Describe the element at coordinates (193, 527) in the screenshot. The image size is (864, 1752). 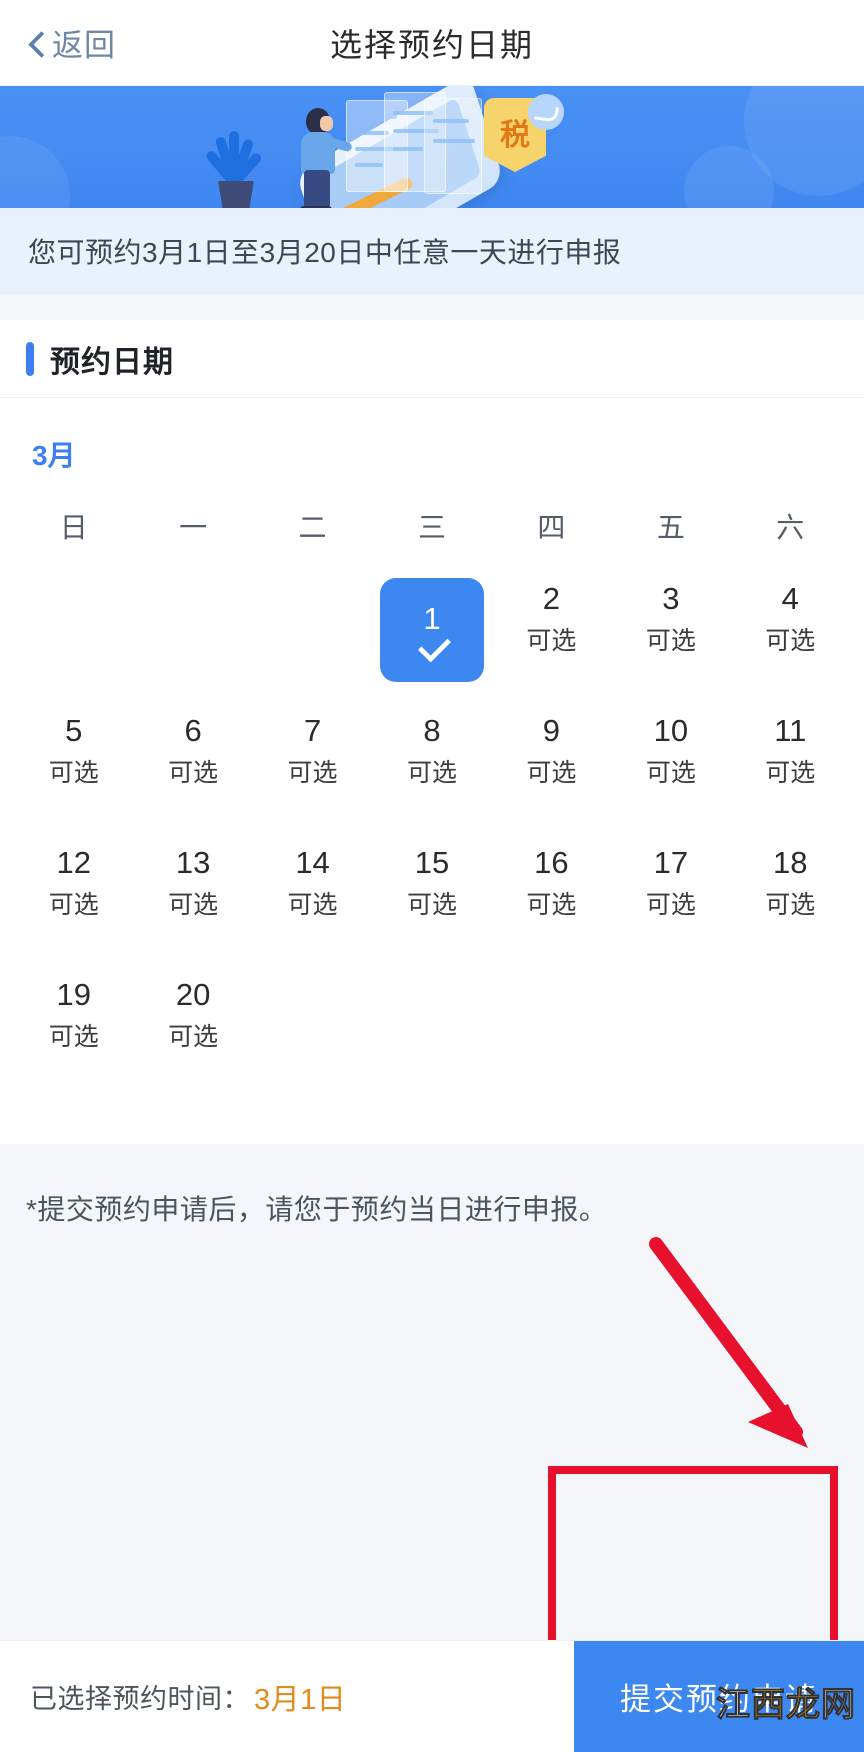
I see `calendar-weekday-1: 一` at that location.